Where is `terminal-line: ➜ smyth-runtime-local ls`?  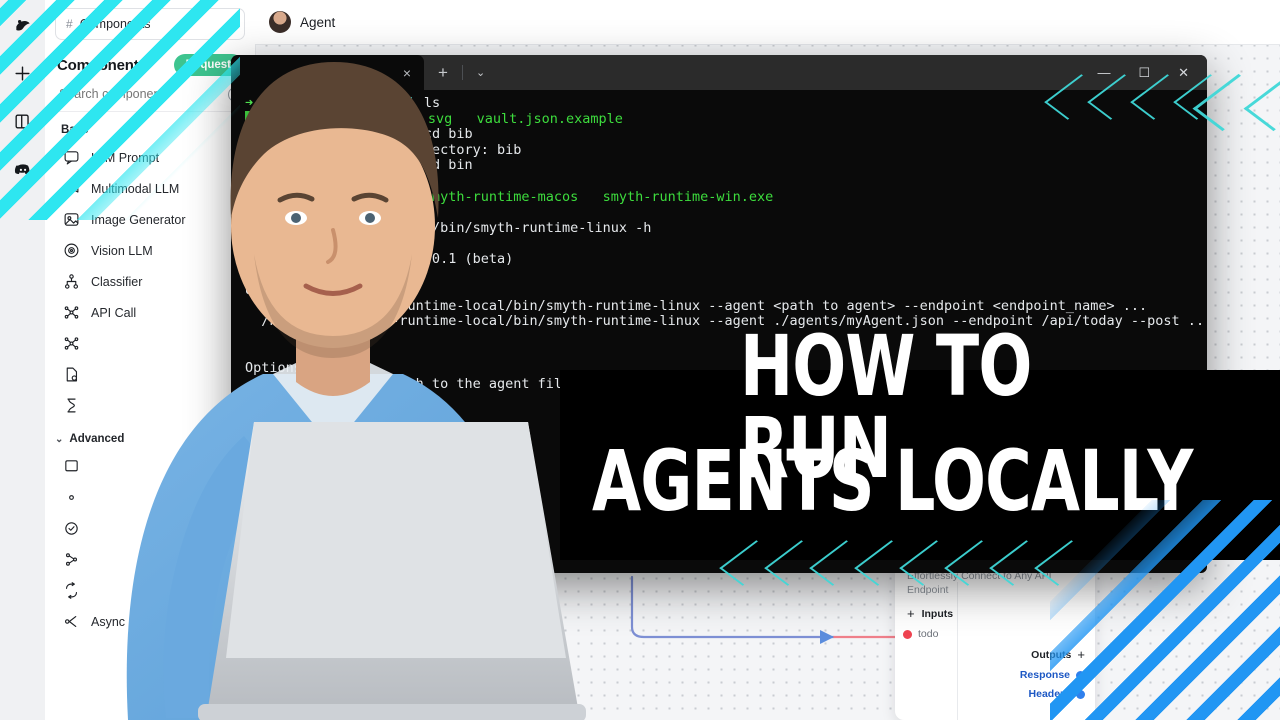 terminal-line: ➜ smyth-runtime-local ls is located at coordinates (719, 103).